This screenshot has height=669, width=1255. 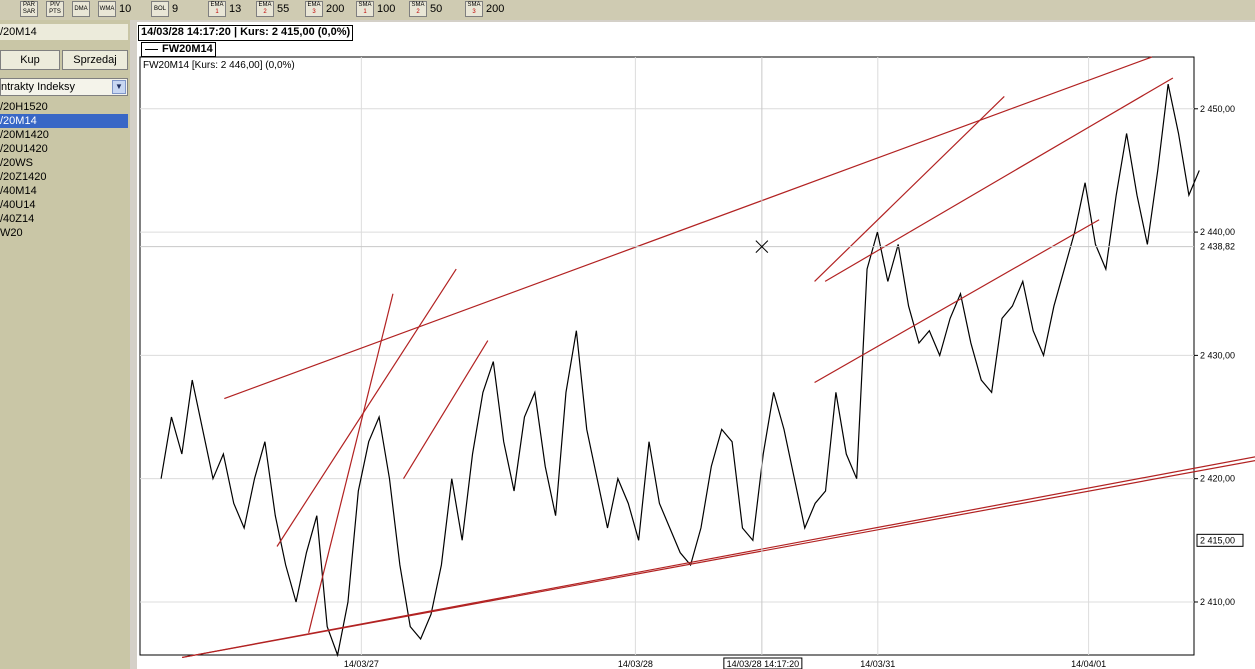 I want to click on legend-swatch, so click(x=151, y=49).